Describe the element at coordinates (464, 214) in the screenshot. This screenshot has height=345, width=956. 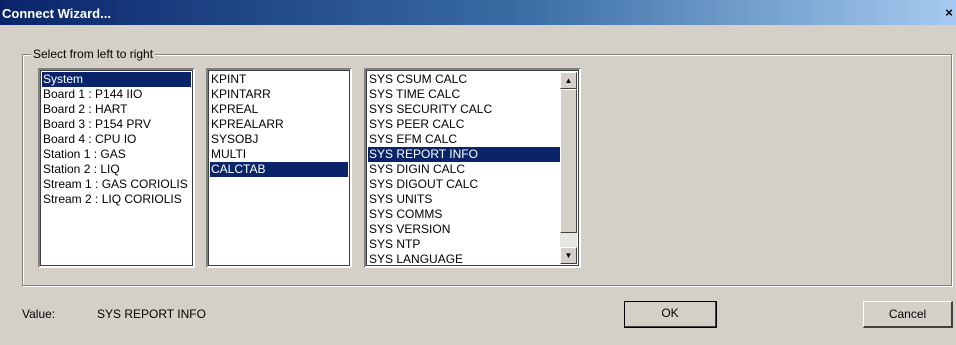
I see `list-item: SYS COMMS` at that location.